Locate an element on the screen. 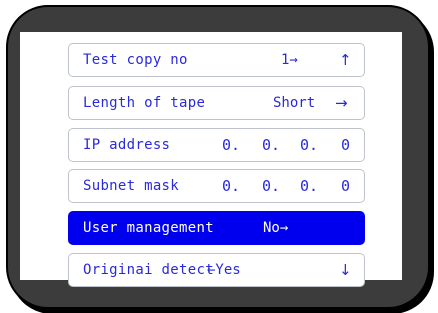  subnet-octet-1: 0. is located at coordinates (231, 186).